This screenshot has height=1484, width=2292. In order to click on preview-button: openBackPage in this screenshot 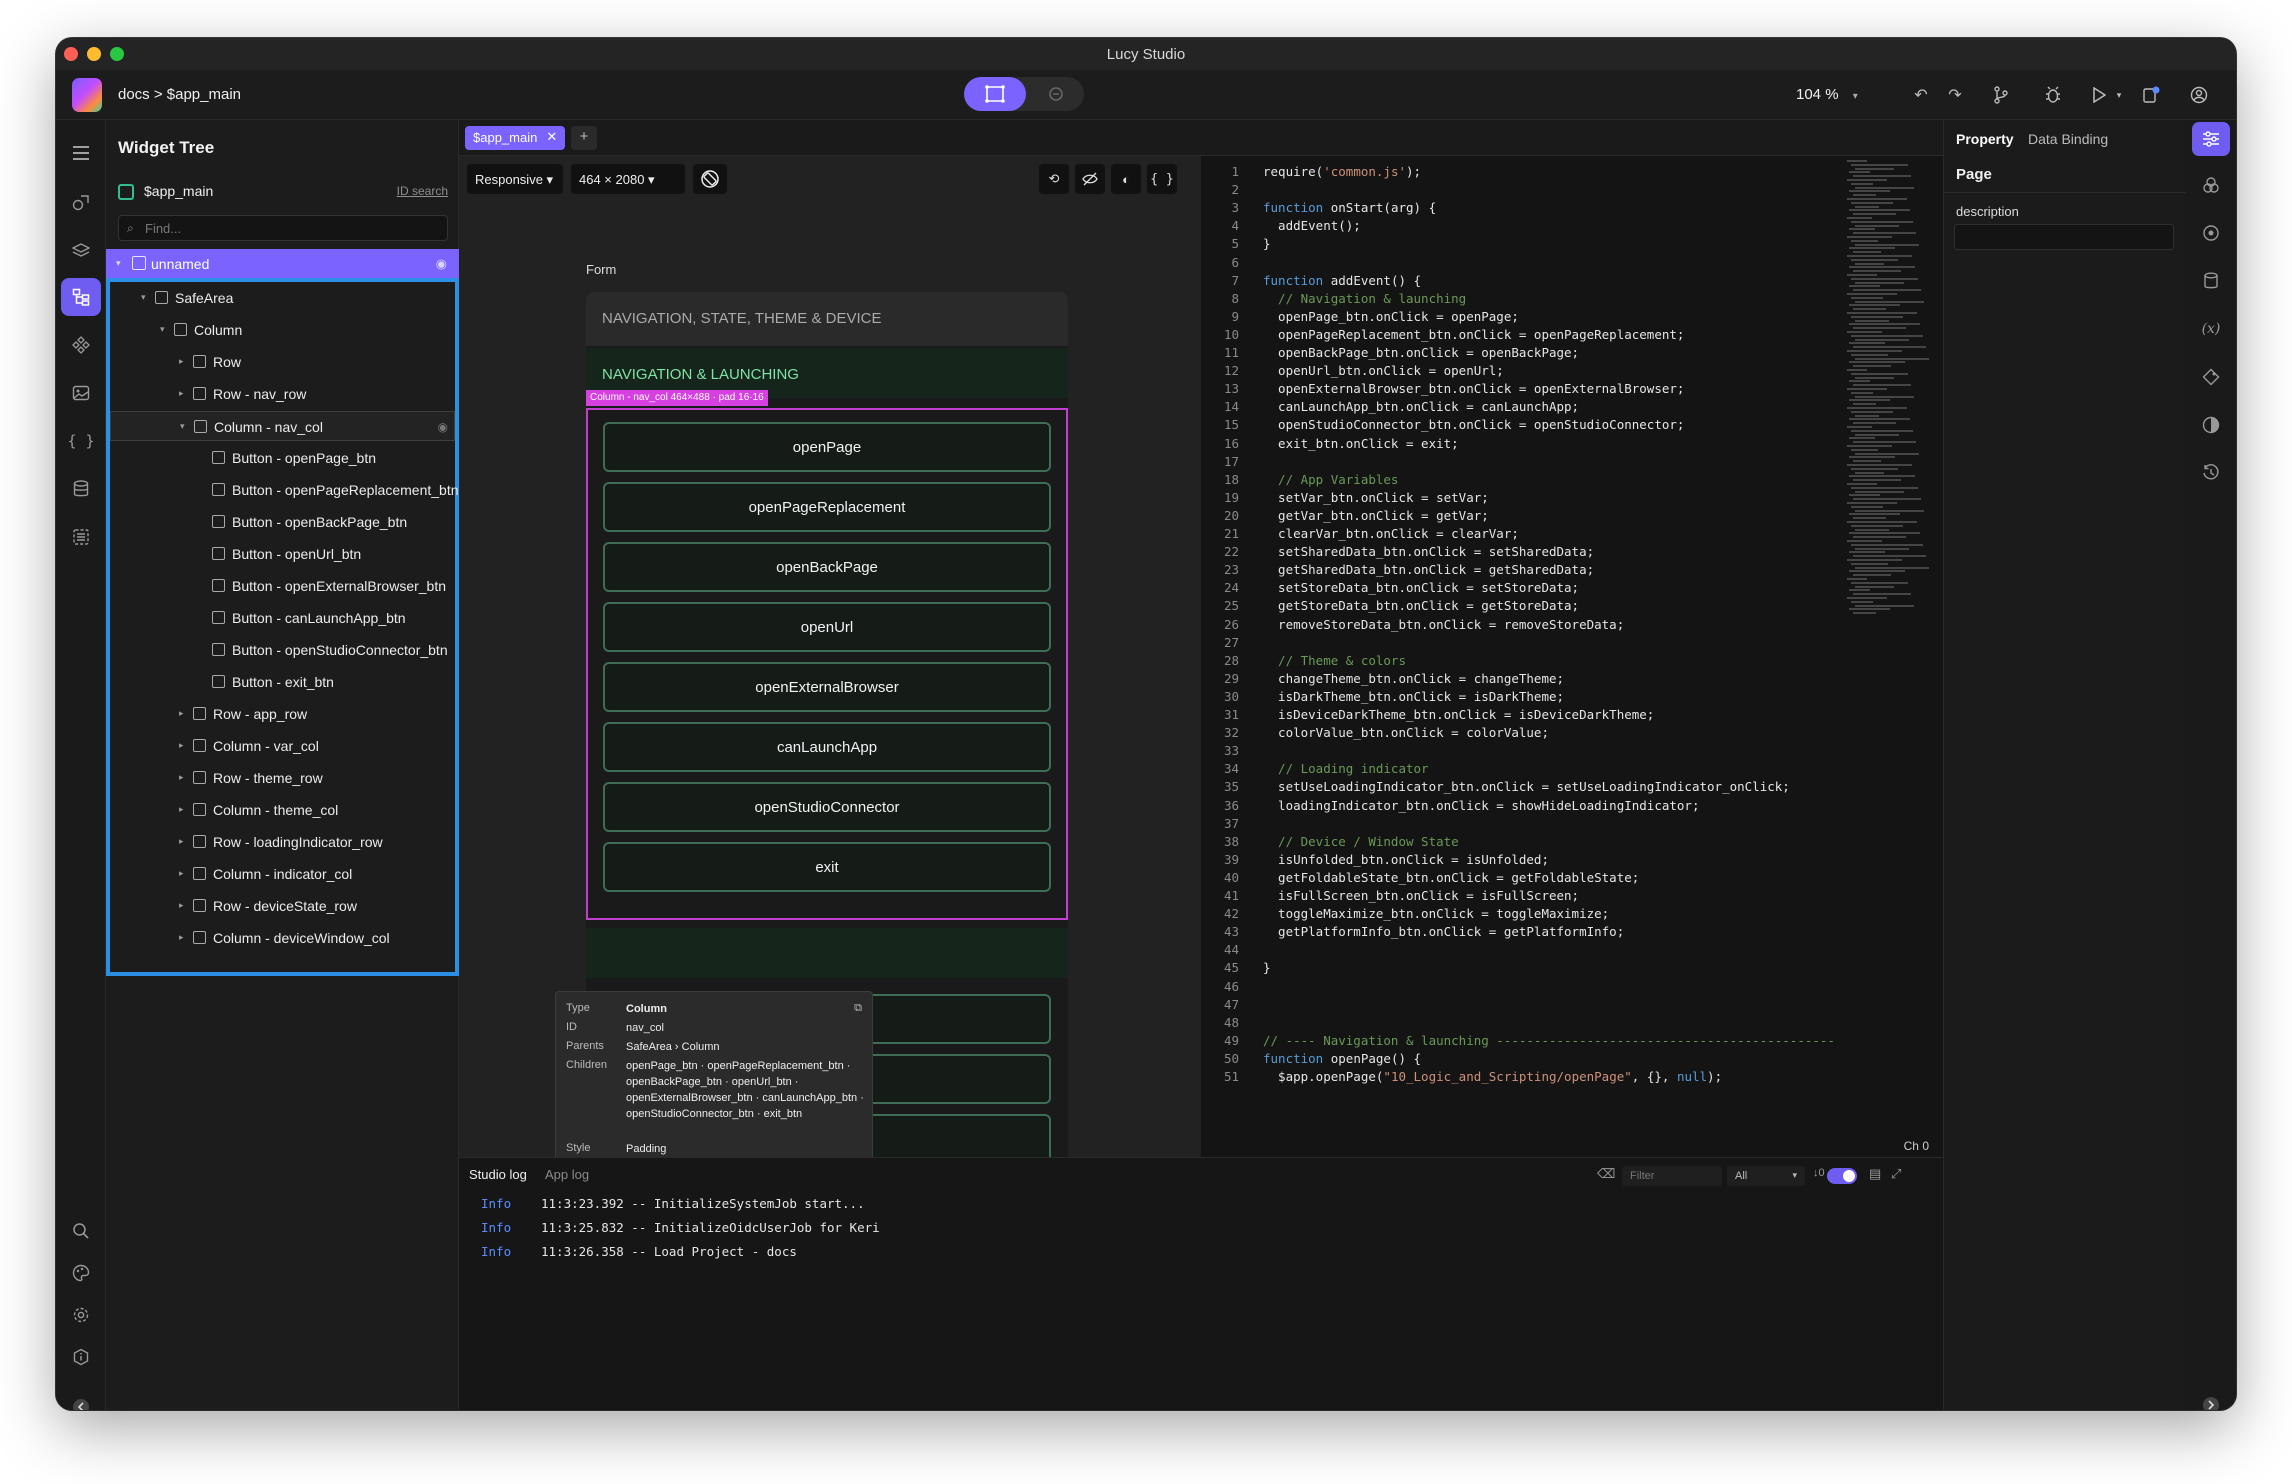, I will do `click(827, 567)`.